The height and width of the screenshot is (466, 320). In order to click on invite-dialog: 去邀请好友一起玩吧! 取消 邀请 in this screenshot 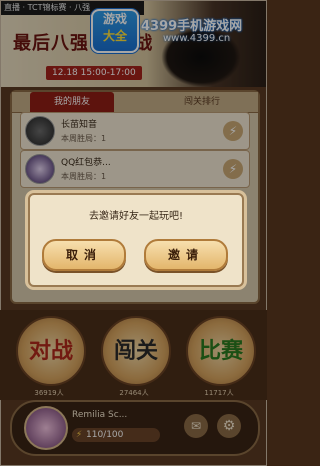, I will do `click(136, 240)`.